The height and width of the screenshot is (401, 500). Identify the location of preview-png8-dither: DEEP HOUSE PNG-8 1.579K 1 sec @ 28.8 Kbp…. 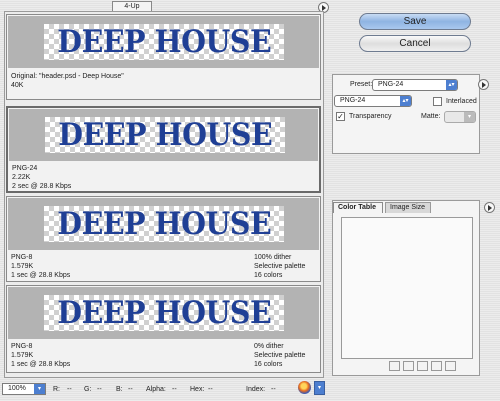
(163, 239).